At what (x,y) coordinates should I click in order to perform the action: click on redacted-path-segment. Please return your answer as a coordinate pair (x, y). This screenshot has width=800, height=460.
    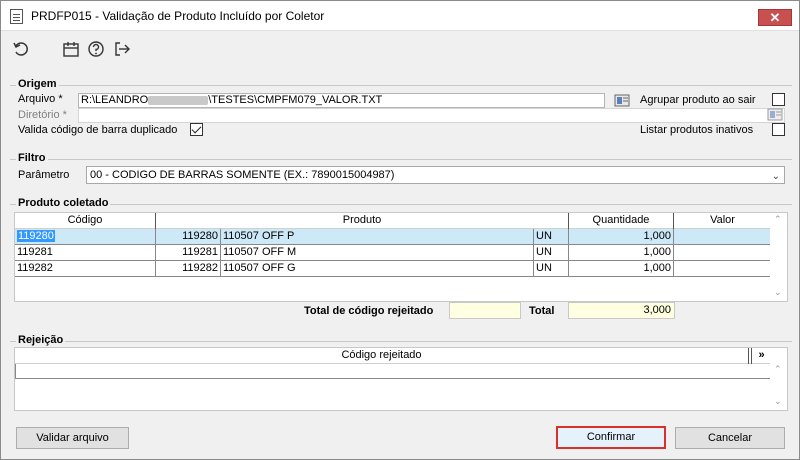
    Looking at the image, I should click on (178, 100).